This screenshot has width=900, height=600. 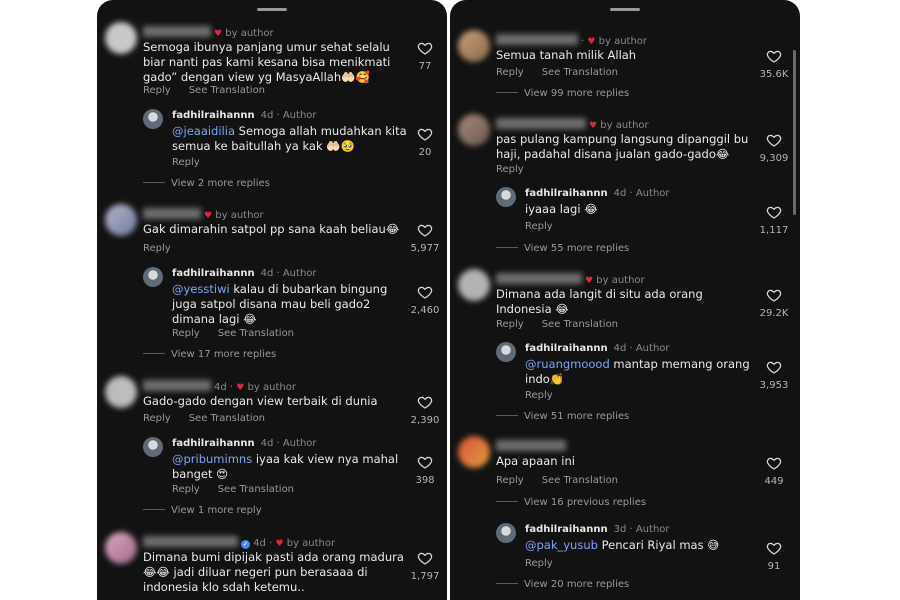 What do you see at coordinates (212, 459) in the screenshot?
I see `mention-link: @pribumimns` at bounding box center [212, 459].